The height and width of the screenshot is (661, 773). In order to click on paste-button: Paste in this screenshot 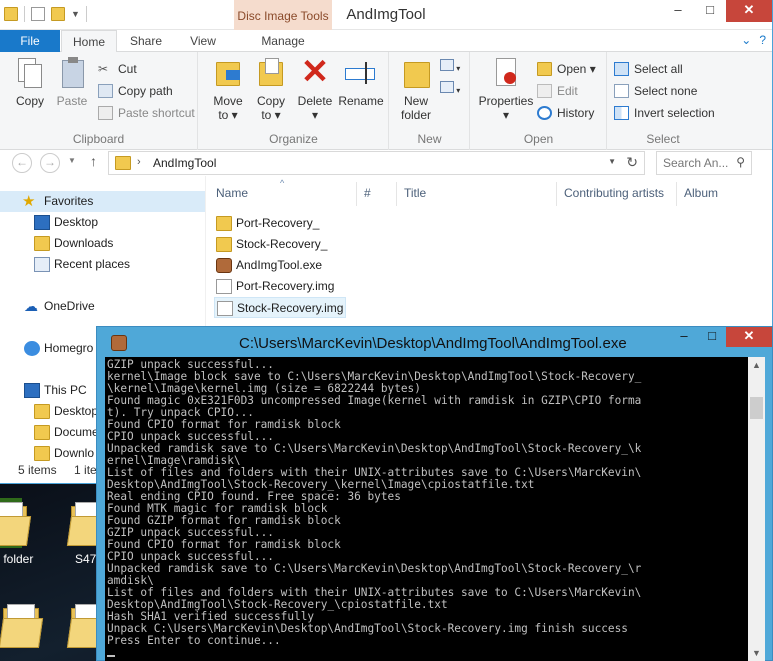, I will do `click(72, 82)`.